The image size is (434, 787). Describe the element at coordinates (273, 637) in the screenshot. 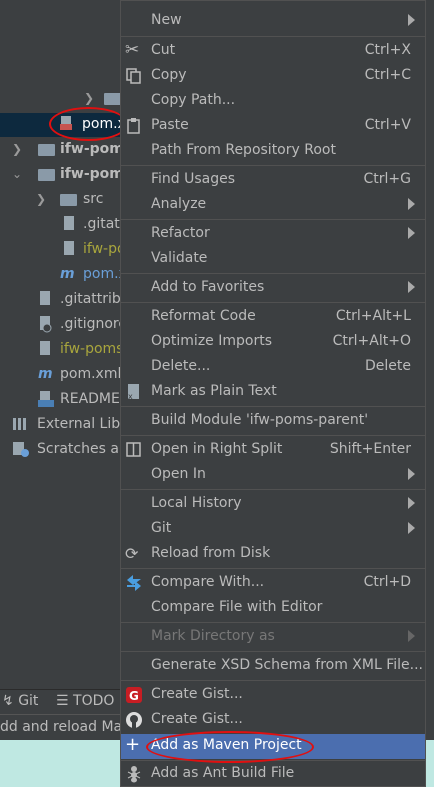

I see `menu-item-mark-directory: Mark Directory as` at that location.